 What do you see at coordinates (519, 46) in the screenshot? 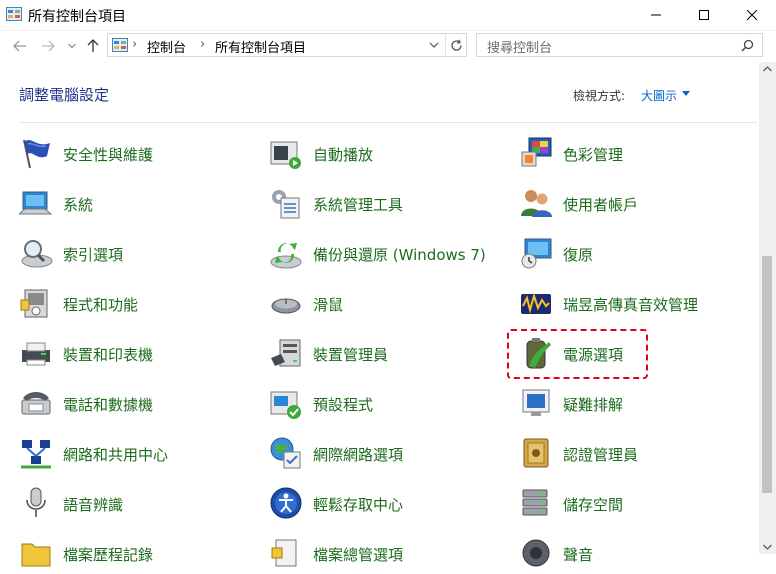
I see `search-input: 搜尋控制台` at bounding box center [519, 46].